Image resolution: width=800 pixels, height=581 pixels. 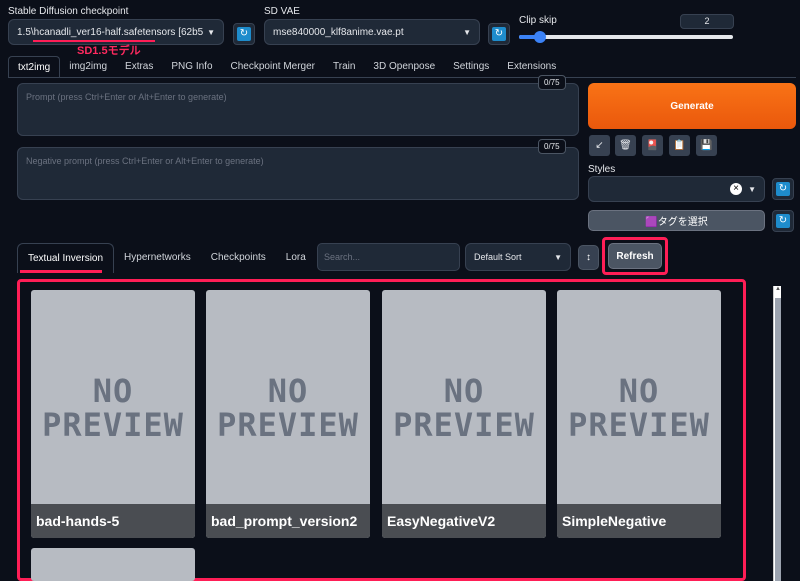 What do you see at coordinates (676, 220) in the screenshot?
I see `tag-select-button: 🟪タグを選択` at bounding box center [676, 220].